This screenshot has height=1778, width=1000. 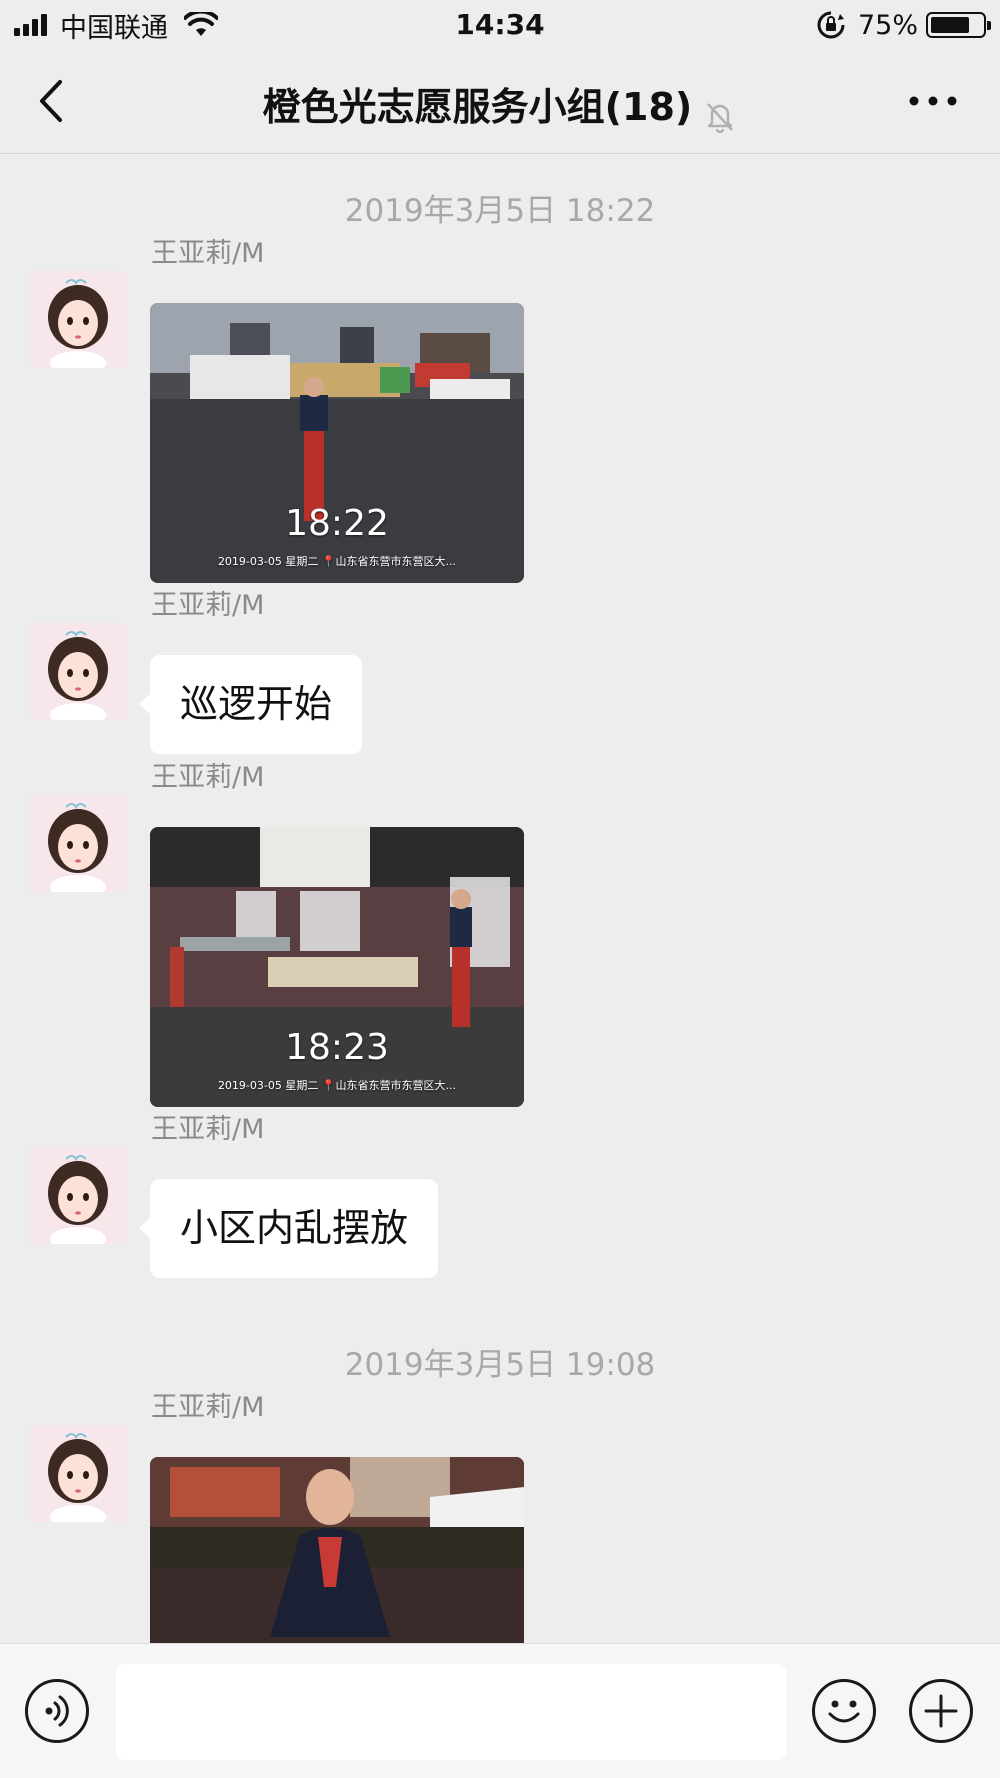 I want to click on text-message-bubble: 小区内乱摆放, so click(x=288, y=1228).